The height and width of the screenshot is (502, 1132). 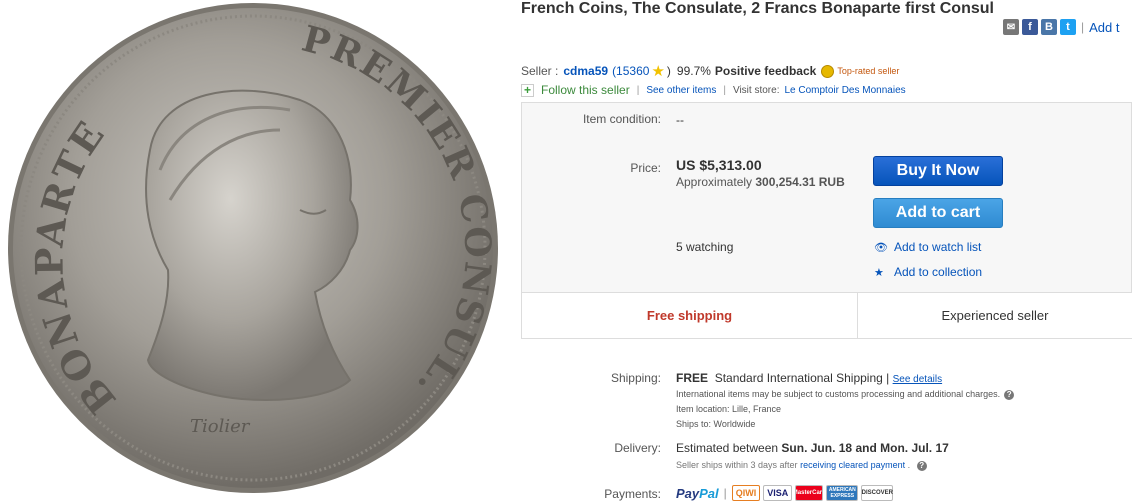 What do you see at coordinates (995, 315) in the screenshot?
I see `experienced-seller-badge: Experienced seller` at bounding box center [995, 315].